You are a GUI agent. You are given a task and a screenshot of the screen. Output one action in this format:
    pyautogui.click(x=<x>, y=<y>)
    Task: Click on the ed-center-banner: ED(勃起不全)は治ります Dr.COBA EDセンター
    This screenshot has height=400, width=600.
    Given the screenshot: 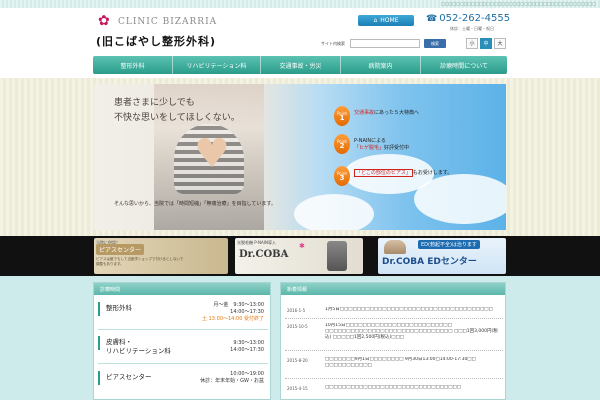 What is the action you would take?
    pyautogui.click(x=442, y=256)
    